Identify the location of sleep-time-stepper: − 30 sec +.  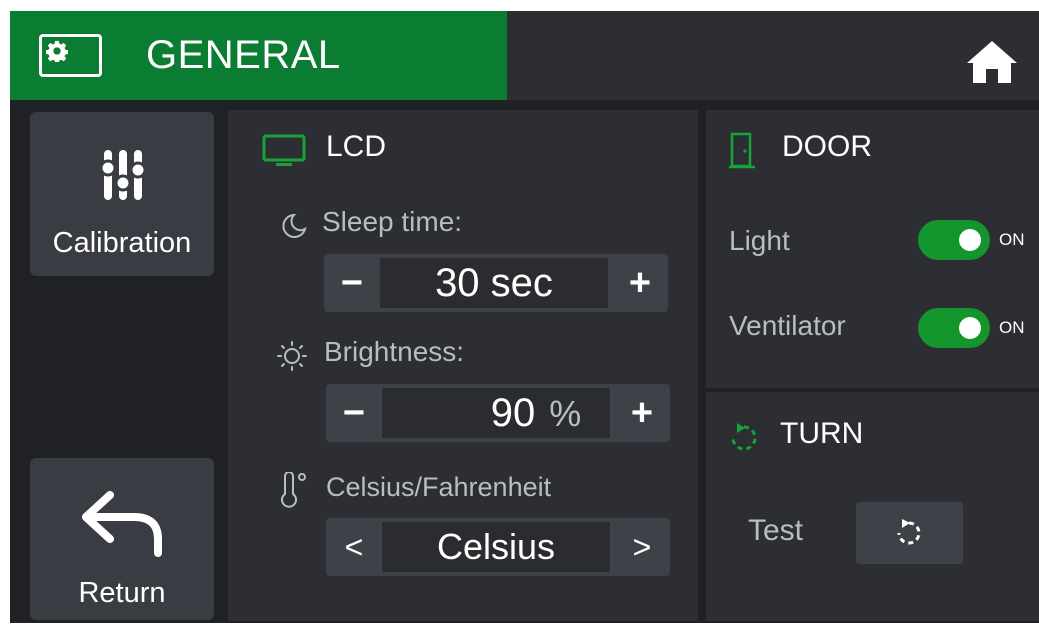
(496, 283).